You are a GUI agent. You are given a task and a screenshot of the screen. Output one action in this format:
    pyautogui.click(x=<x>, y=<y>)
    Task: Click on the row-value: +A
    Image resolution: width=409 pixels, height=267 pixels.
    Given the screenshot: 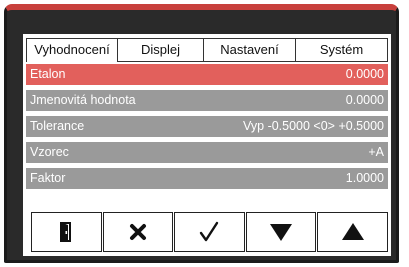 What is the action you would take?
    pyautogui.click(x=376, y=152)
    